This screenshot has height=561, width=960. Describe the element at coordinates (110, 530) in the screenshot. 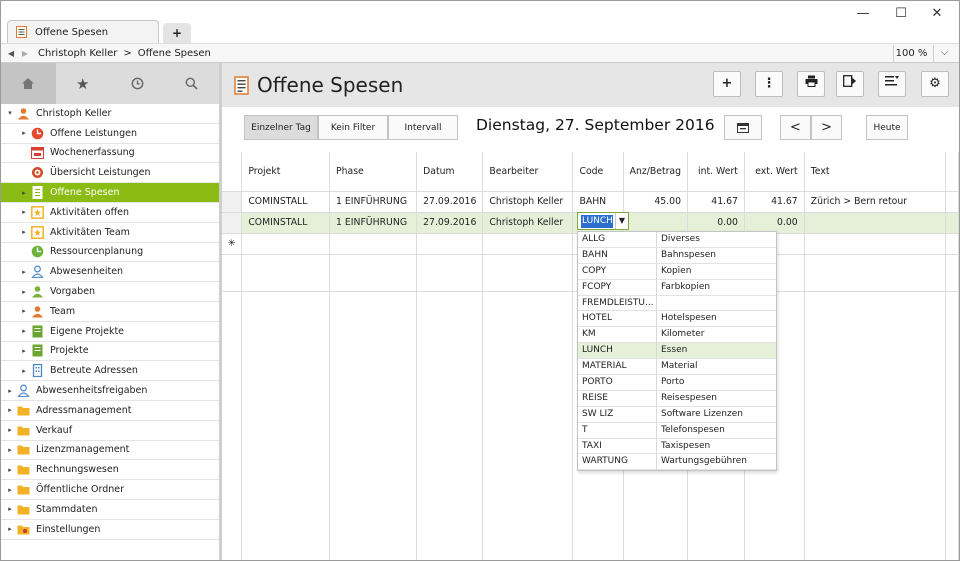

I see `sidebar-item: ▸ Einstellungen` at that location.